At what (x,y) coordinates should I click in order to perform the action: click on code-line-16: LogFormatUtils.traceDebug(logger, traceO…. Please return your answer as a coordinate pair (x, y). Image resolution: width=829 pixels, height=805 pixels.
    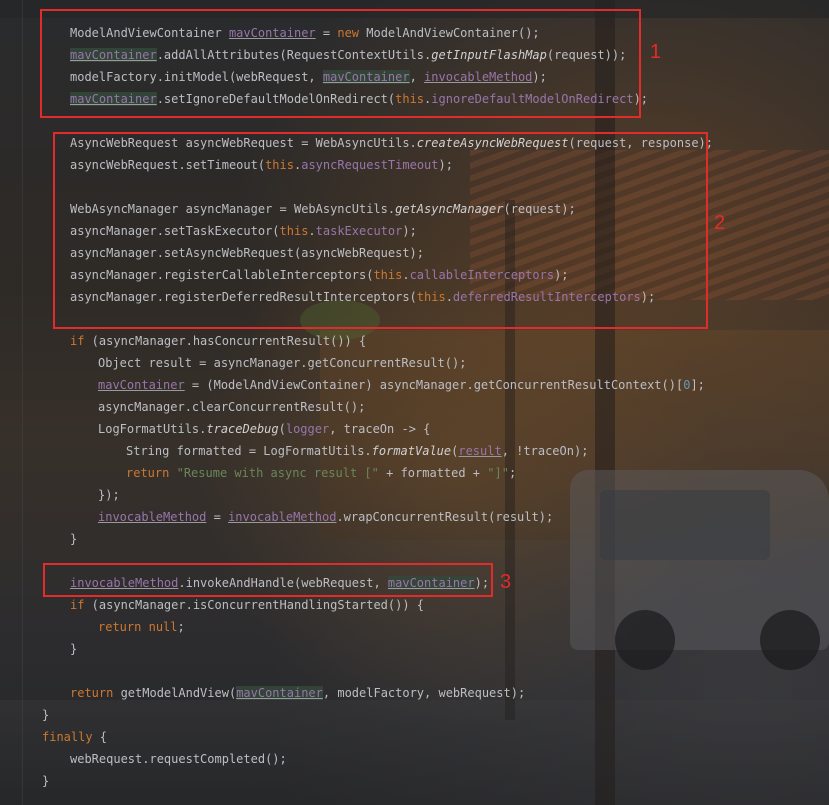
    Looking at the image, I should click on (264, 429).